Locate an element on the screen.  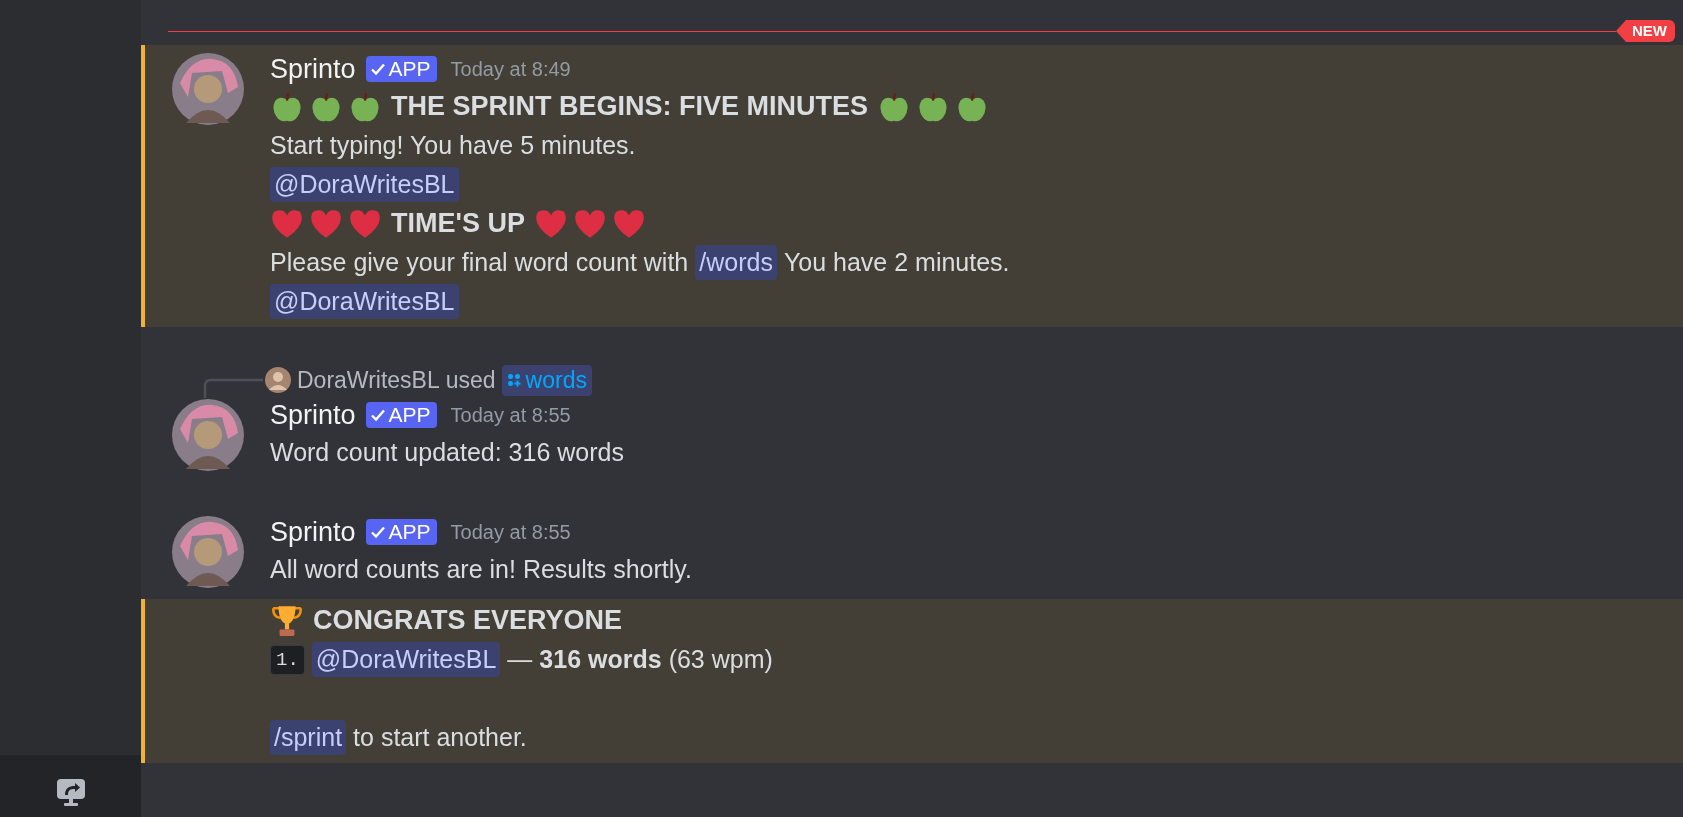
reply-connector is located at coordinates (233, 388).